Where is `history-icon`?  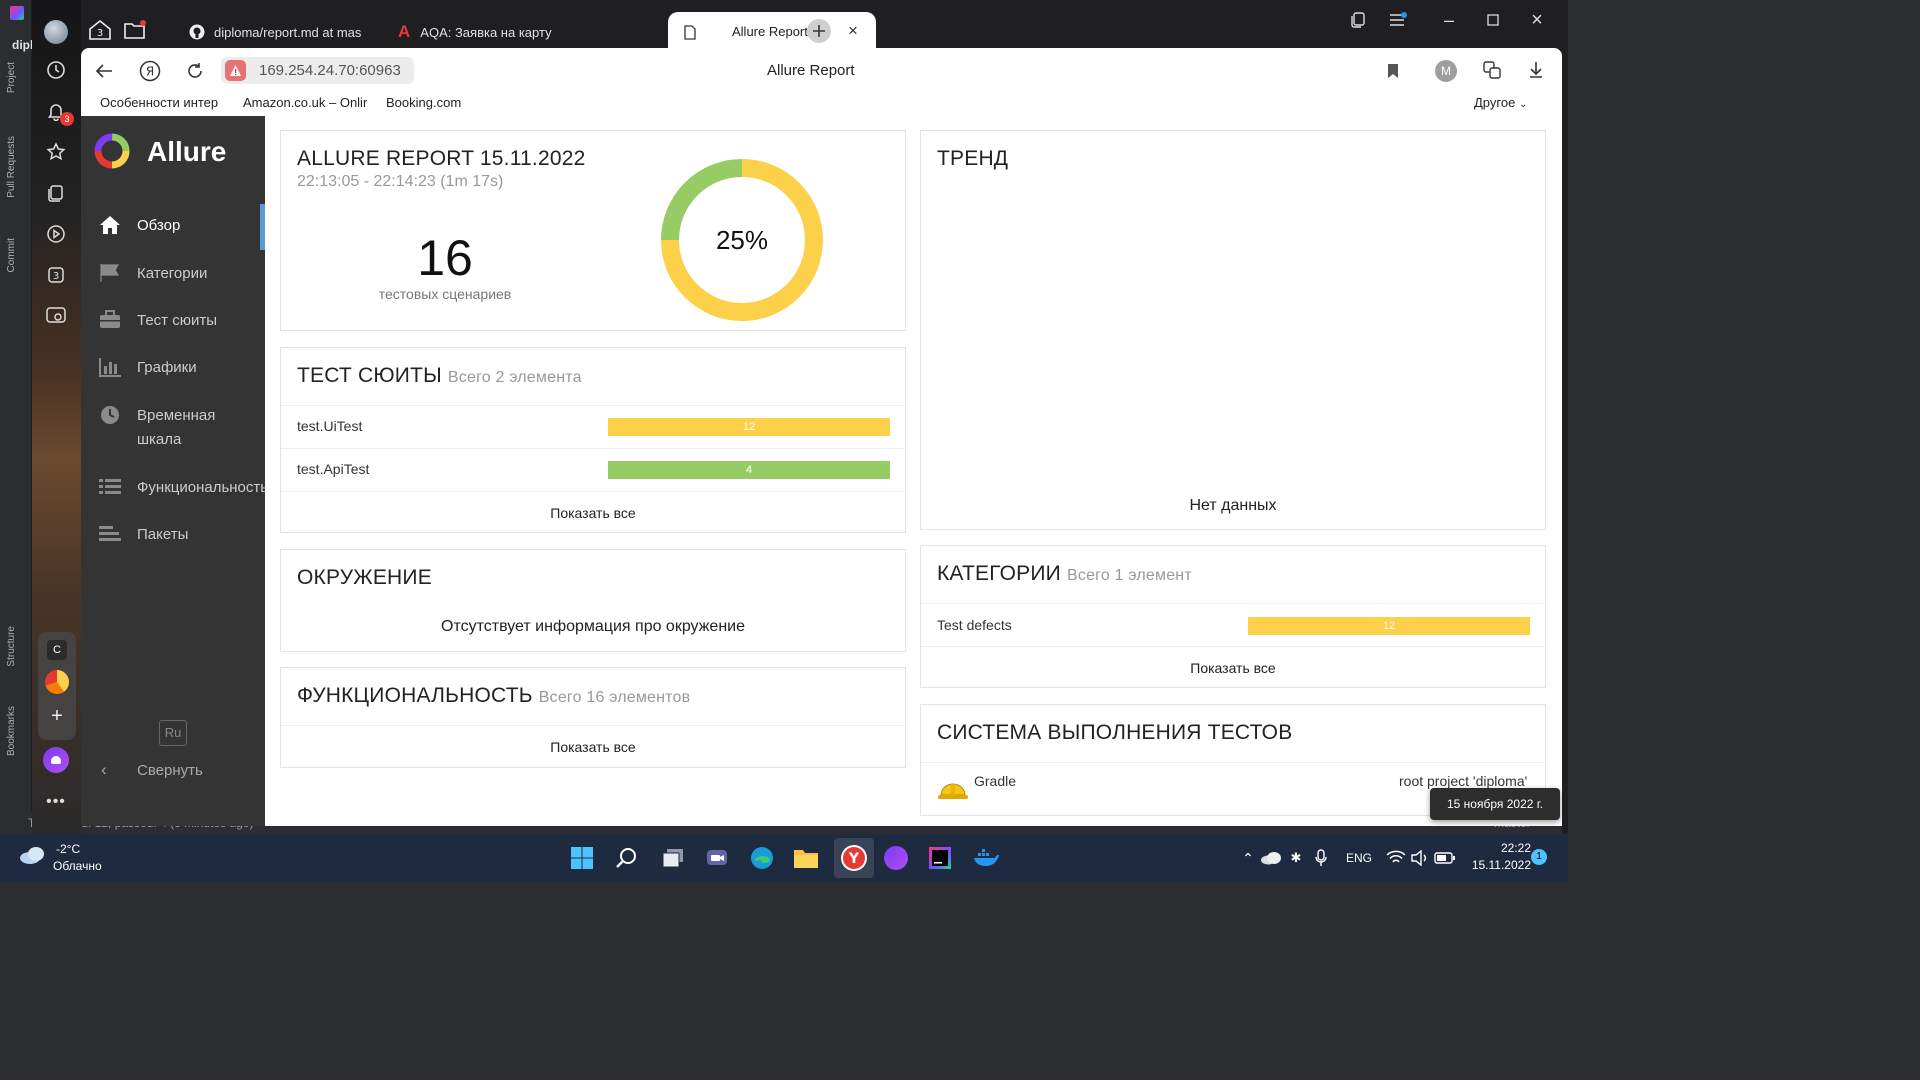 history-icon is located at coordinates (56, 70).